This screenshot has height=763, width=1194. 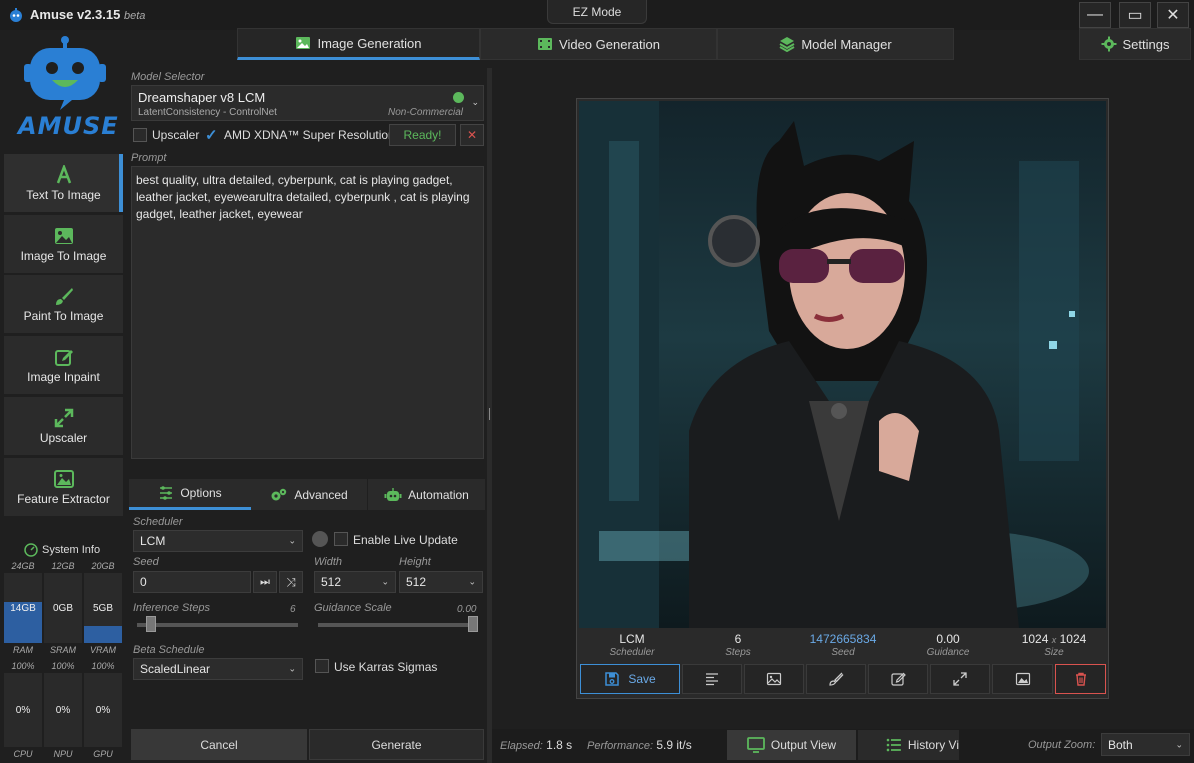 What do you see at coordinates (143, 582) in the screenshot?
I see `seed-value: 0` at bounding box center [143, 582].